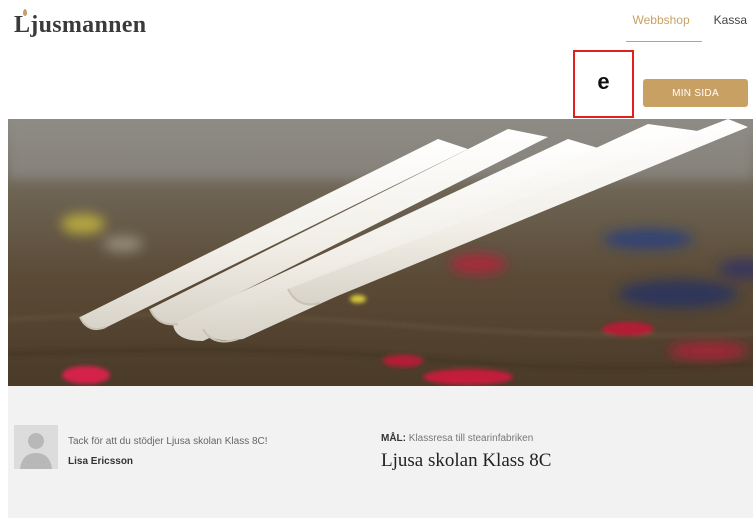 This screenshot has width=753, height=518. Describe the element at coordinates (695, 93) in the screenshot. I see `min-sida-button: MIN SIDA` at that location.